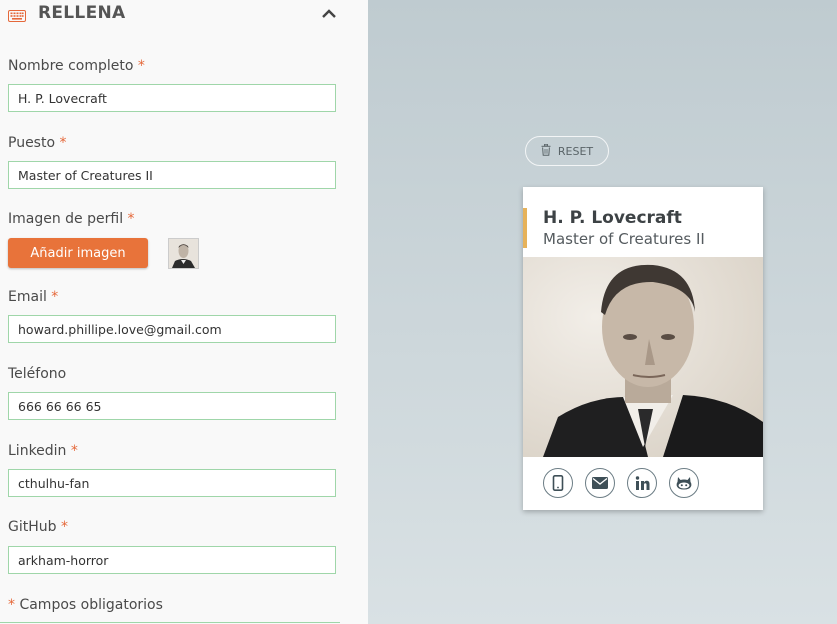  I want to click on linkedin-label: Linkedin *, so click(43, 451).